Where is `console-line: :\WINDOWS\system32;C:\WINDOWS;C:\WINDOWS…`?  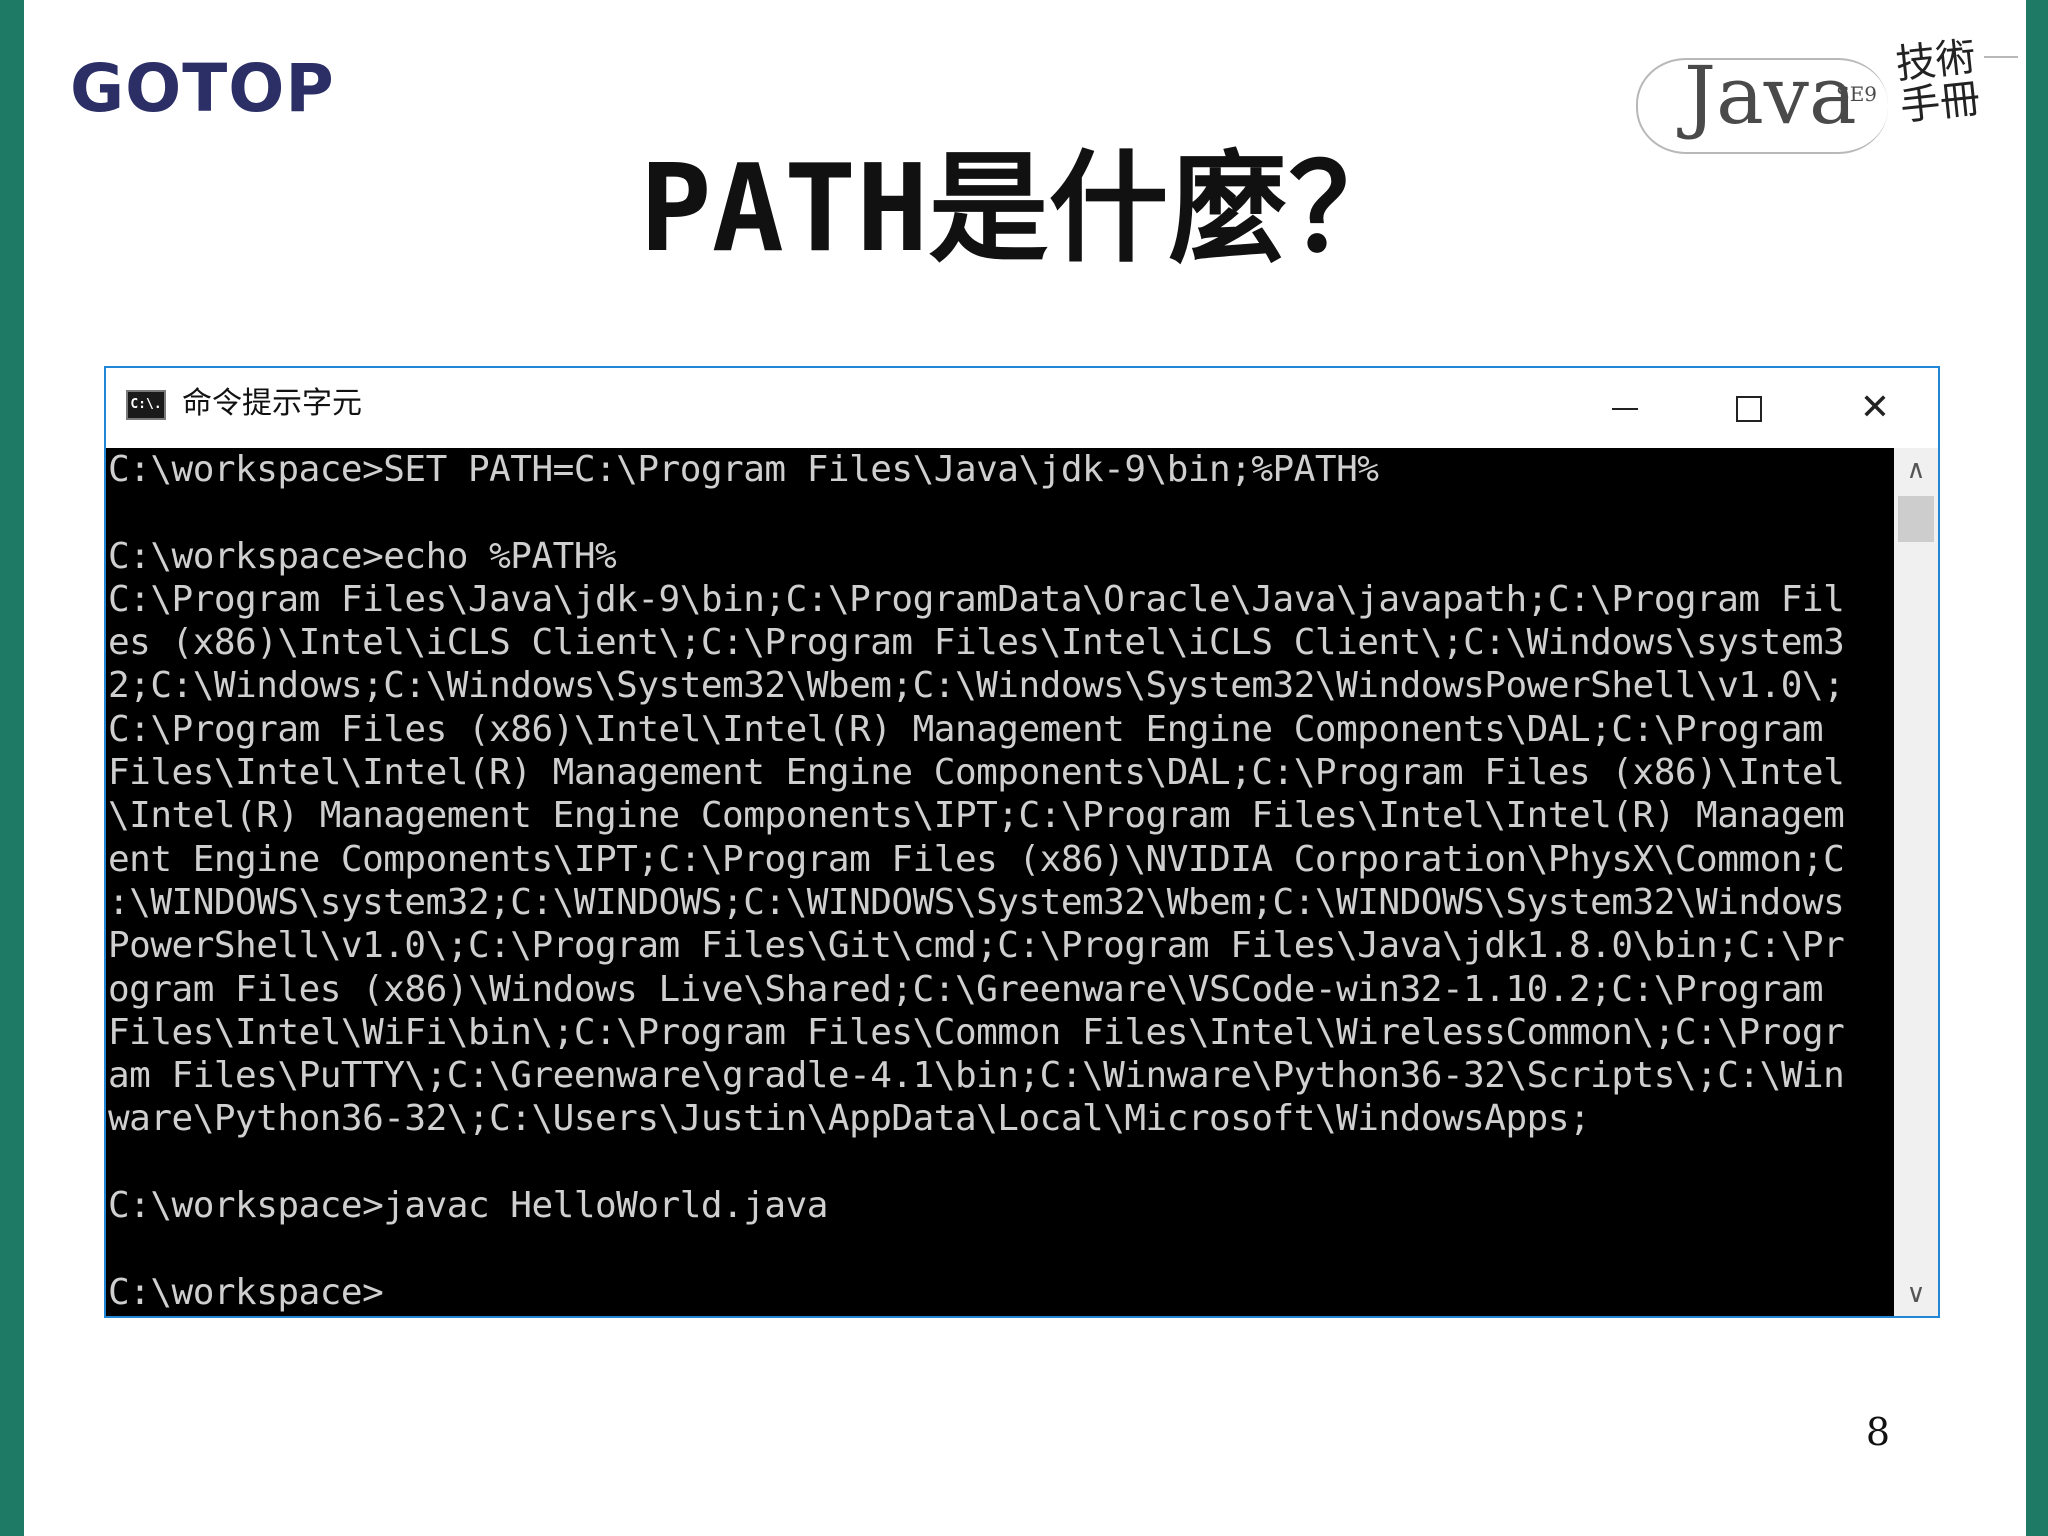
console-line: :\WINDOWS\system32;C:\WINDOWS;C:\WINDOWS… is located at coordinates (976, 902).